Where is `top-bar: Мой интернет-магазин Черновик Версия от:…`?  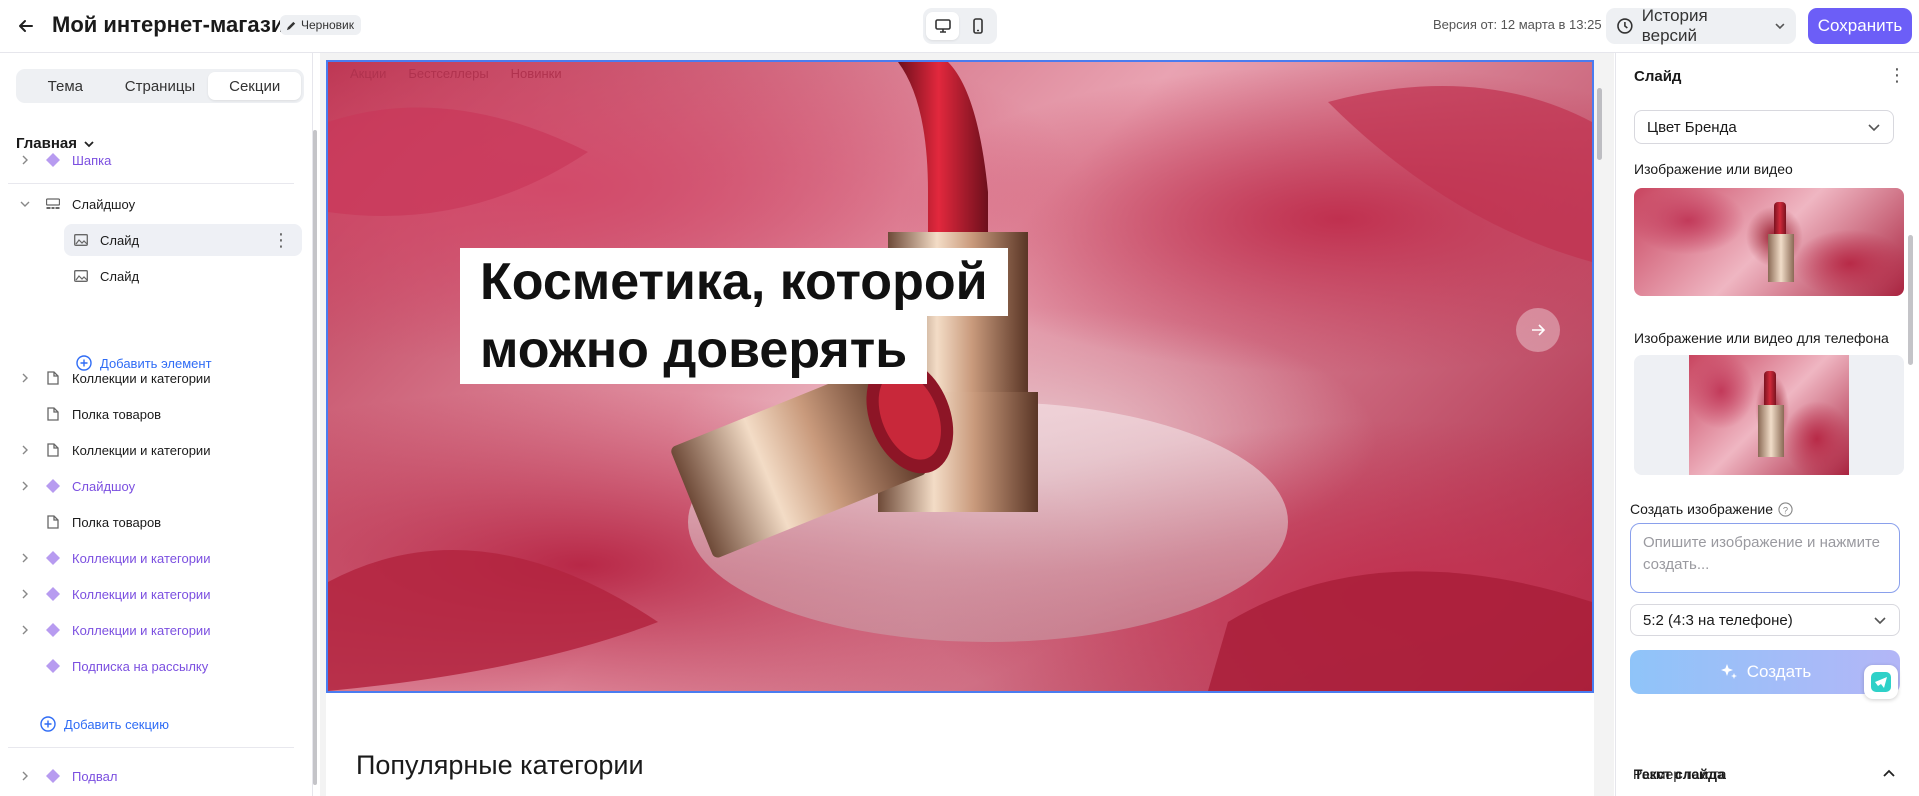 top-bar: Мой интернет-магазин Черновик Версия от:… is located at coordinates (959, 26).